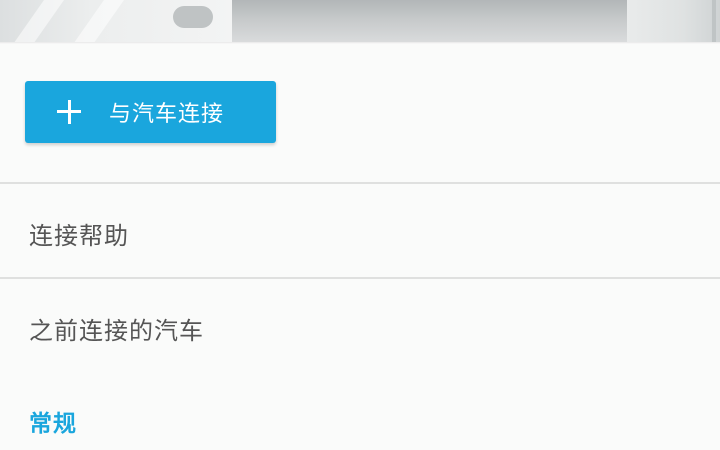 The width and height of the screenshot is (720, 450). What do you see at coordinates (429, 21) in the screenshot?
I see `banner-mid-segment` at bounding box center [429, 21].